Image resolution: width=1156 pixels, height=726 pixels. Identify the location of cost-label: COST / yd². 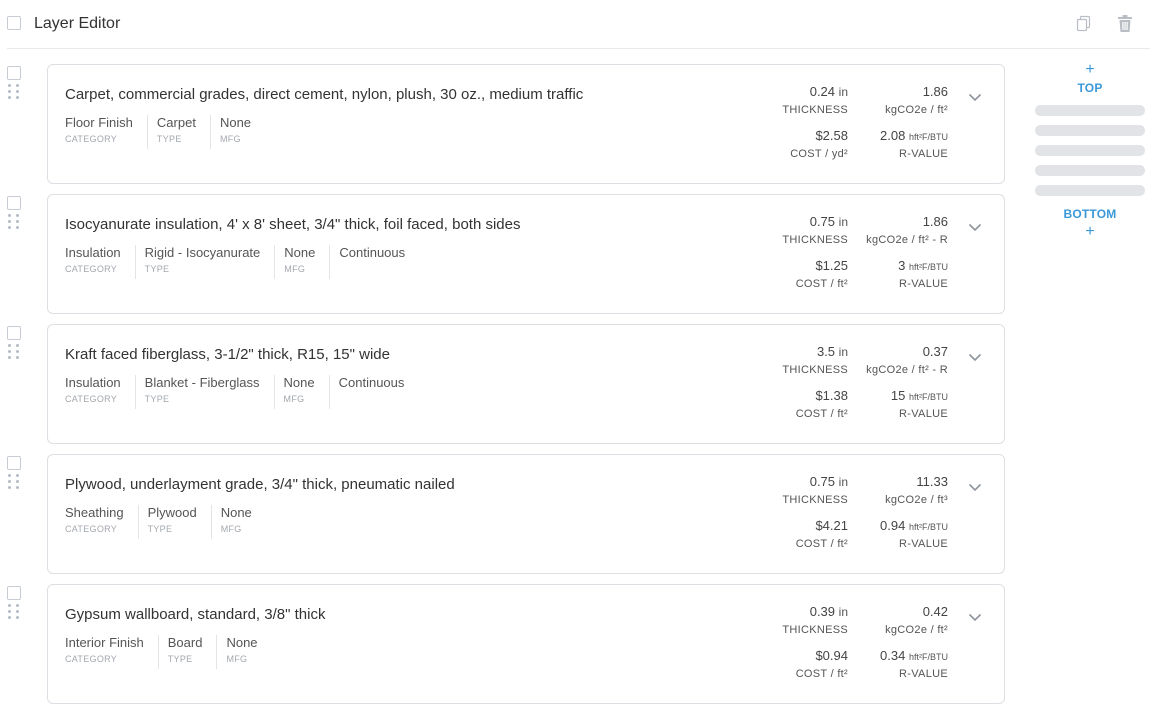
(819, 154).